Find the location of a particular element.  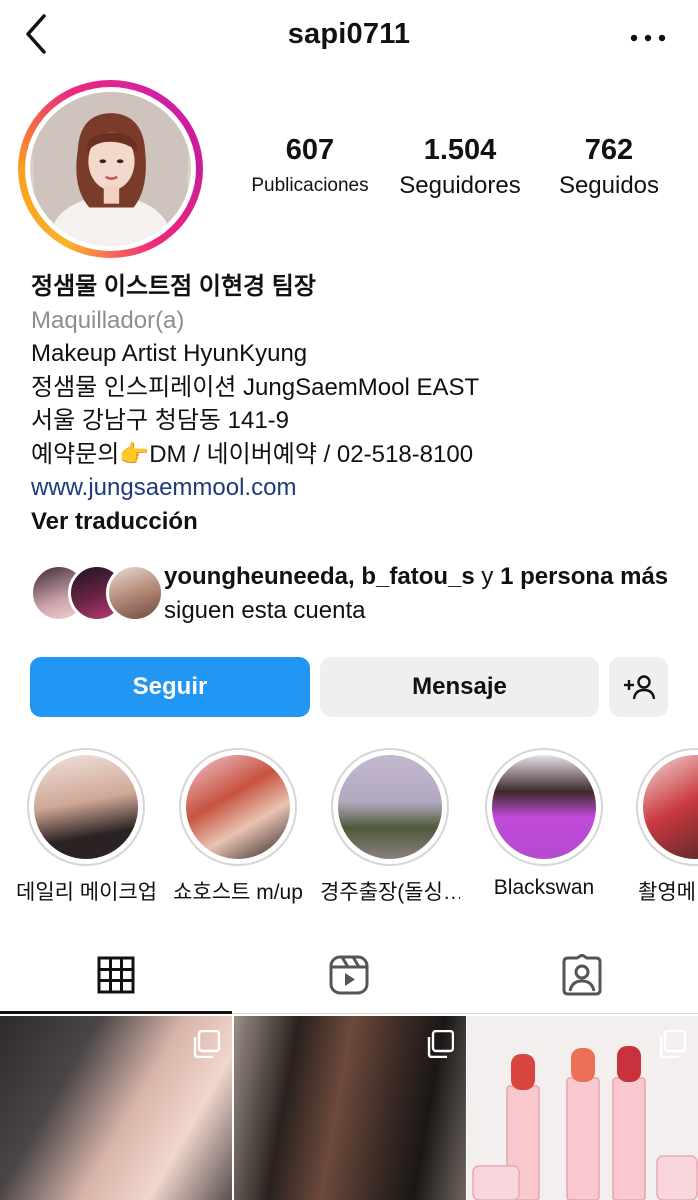

tab-tagged is located at coordinates (582, 975).